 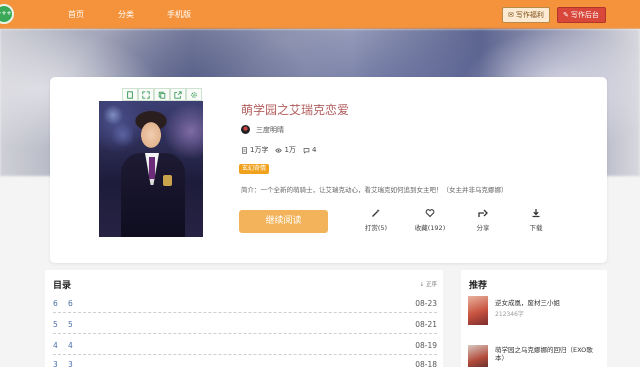 I want to click on download-icon, so click(x=536, y=213).